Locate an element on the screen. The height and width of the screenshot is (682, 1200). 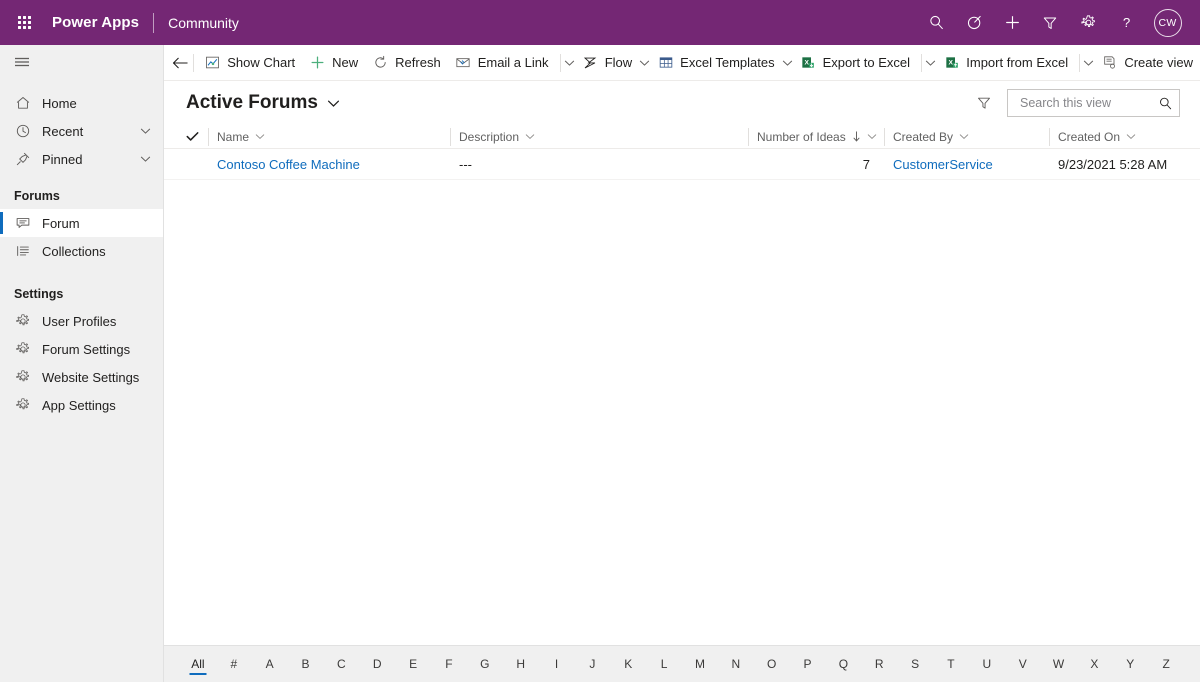
alpha-filter-l: L is located at coordinates (664, 664).